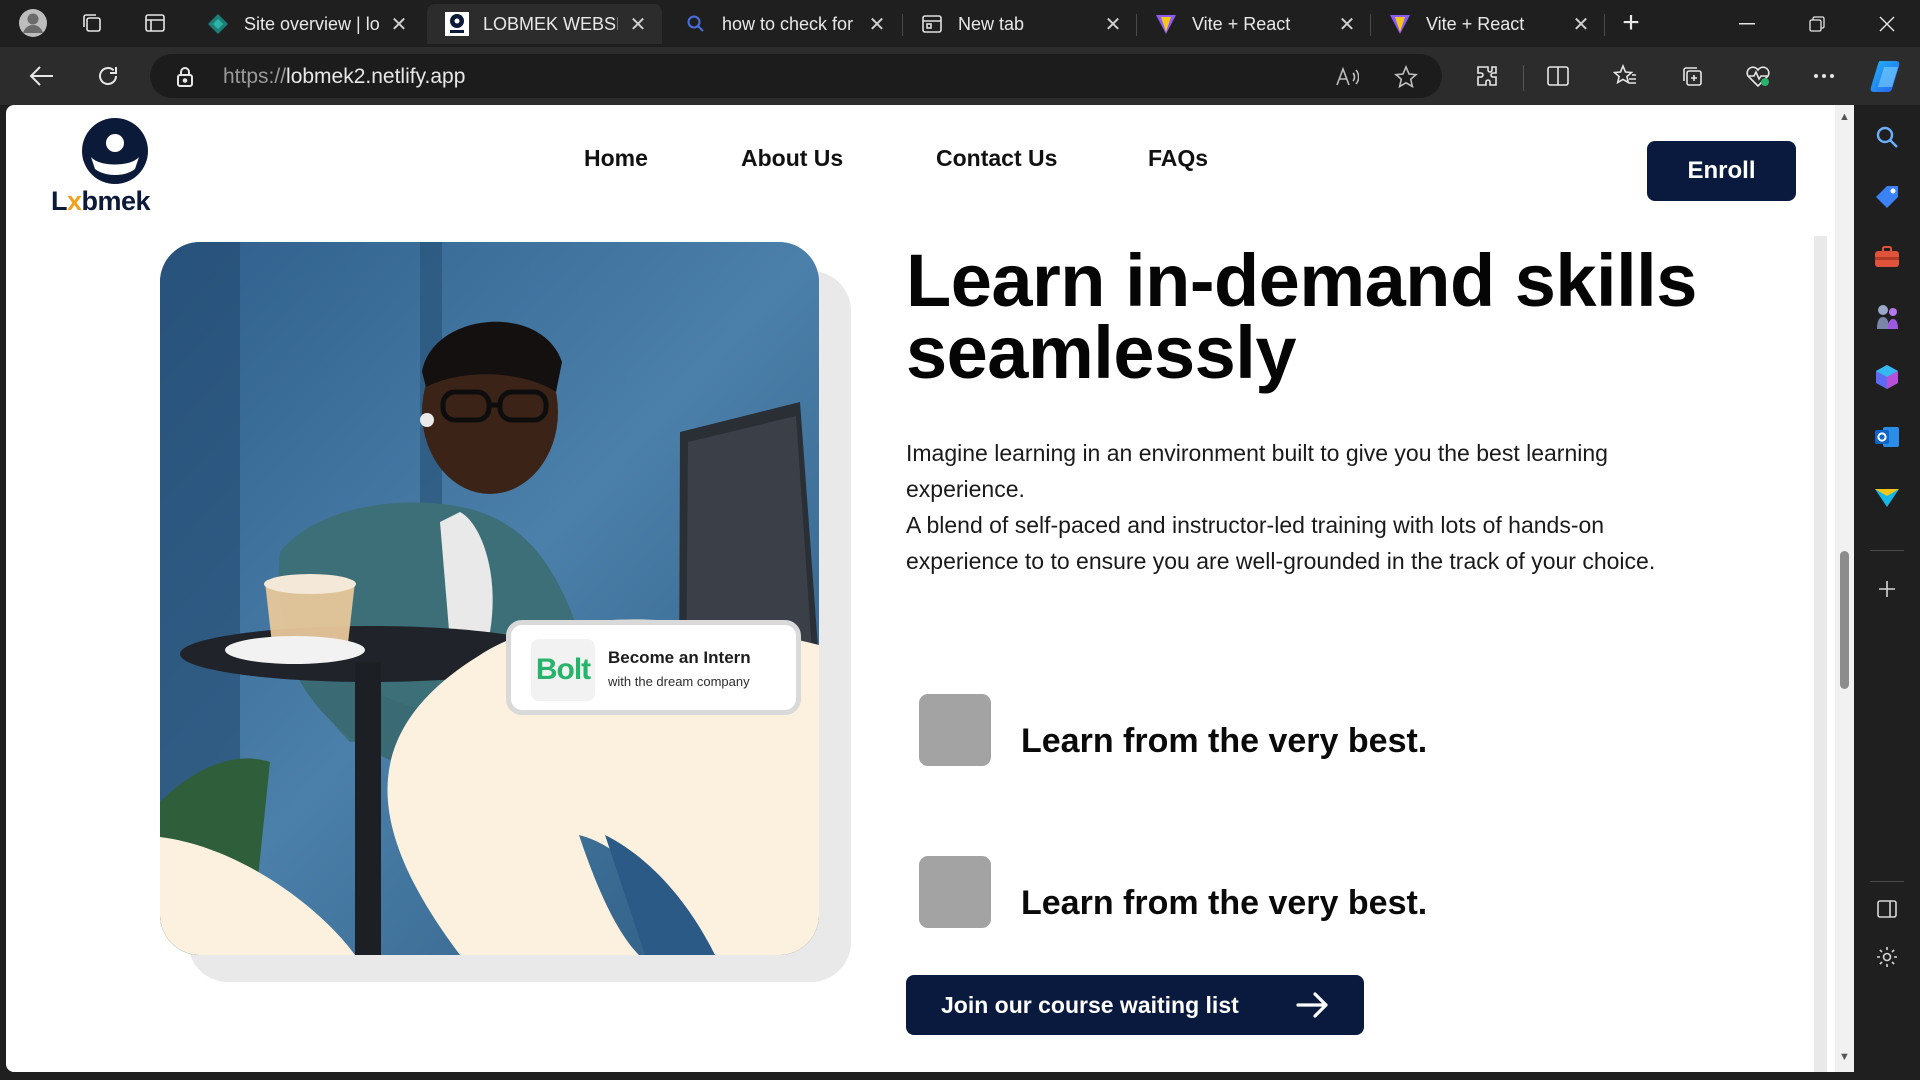 The image size is (1920, 1080). Describe the element at coordinates (1090, 1004) in the screenshot. I see `cta-label: Join our course waiting list` at that location.